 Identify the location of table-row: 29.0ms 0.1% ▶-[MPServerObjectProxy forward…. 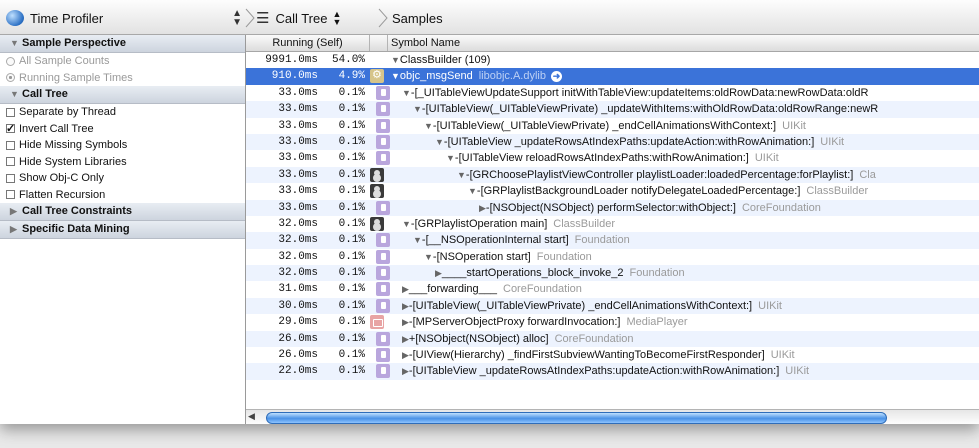
(612, 322).